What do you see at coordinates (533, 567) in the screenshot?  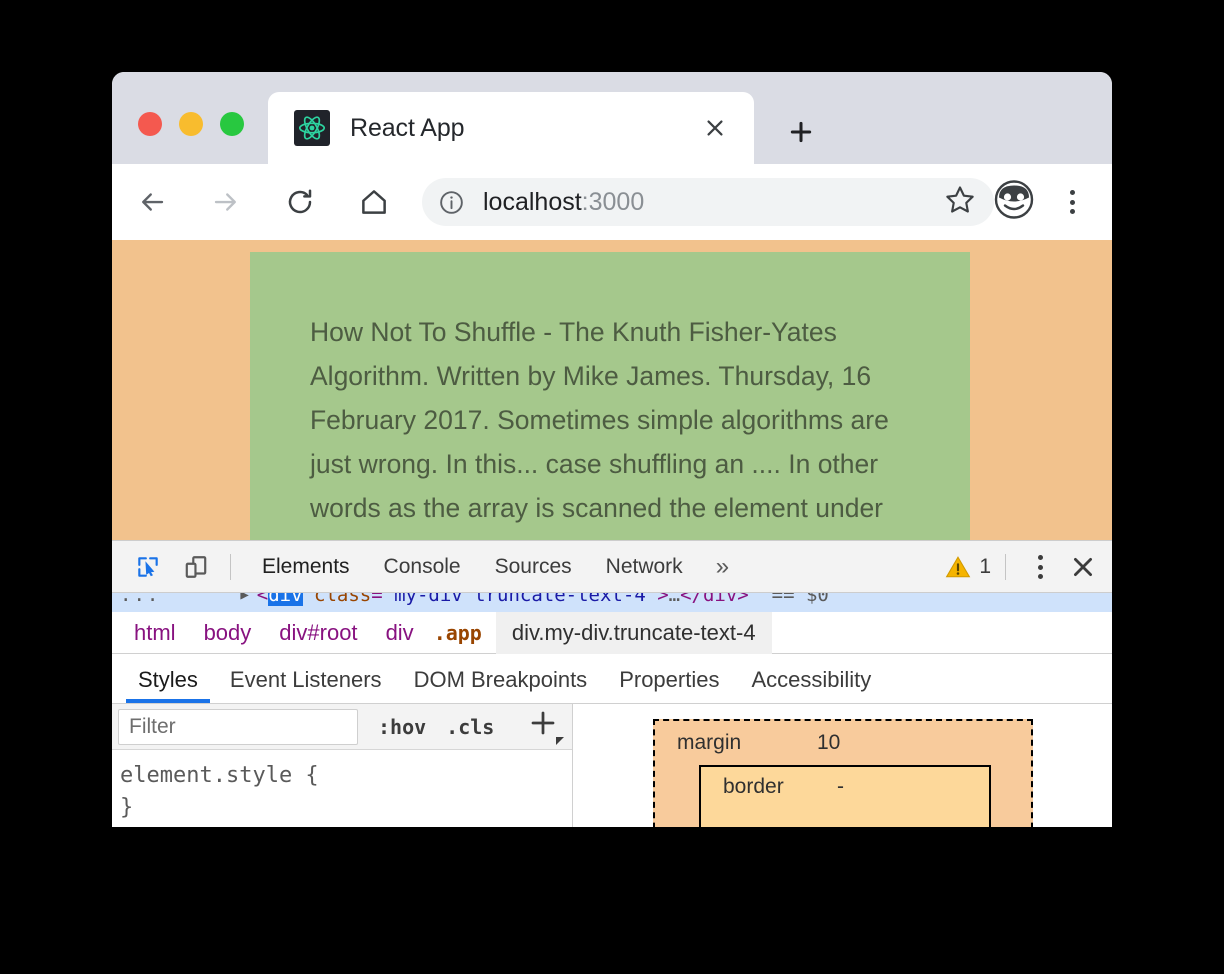 I see `tab-sources: Sources` at bounding box center [533, 567].